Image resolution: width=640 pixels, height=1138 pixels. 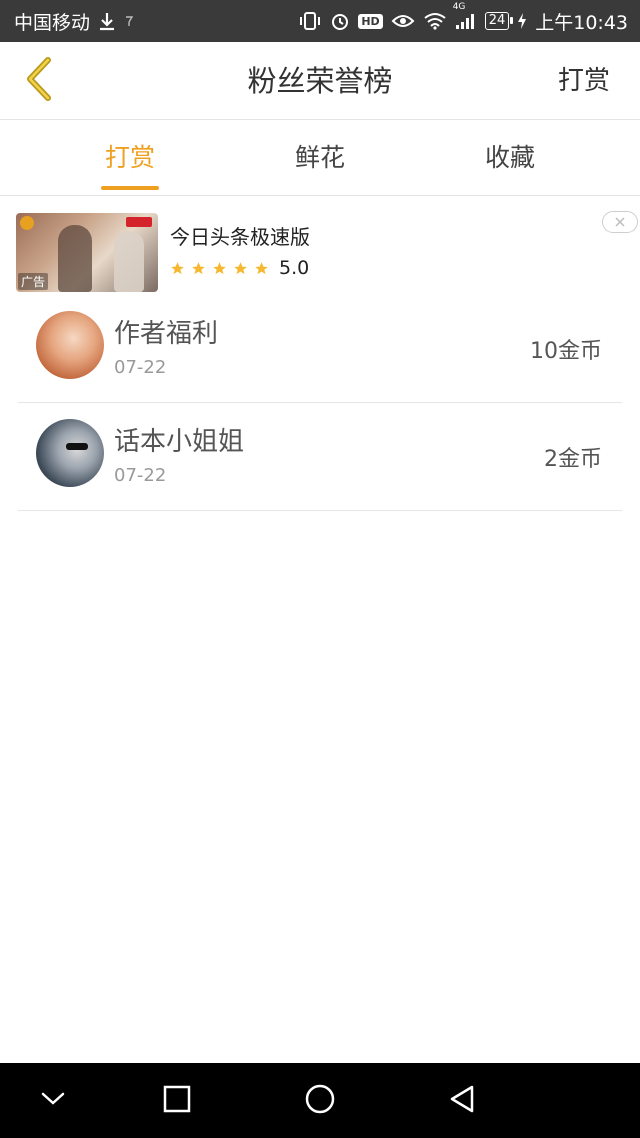 What do you see at coordinates (435, 21) in the screenshot?
I see `wifi-icon` at bounding box center [435, 21].